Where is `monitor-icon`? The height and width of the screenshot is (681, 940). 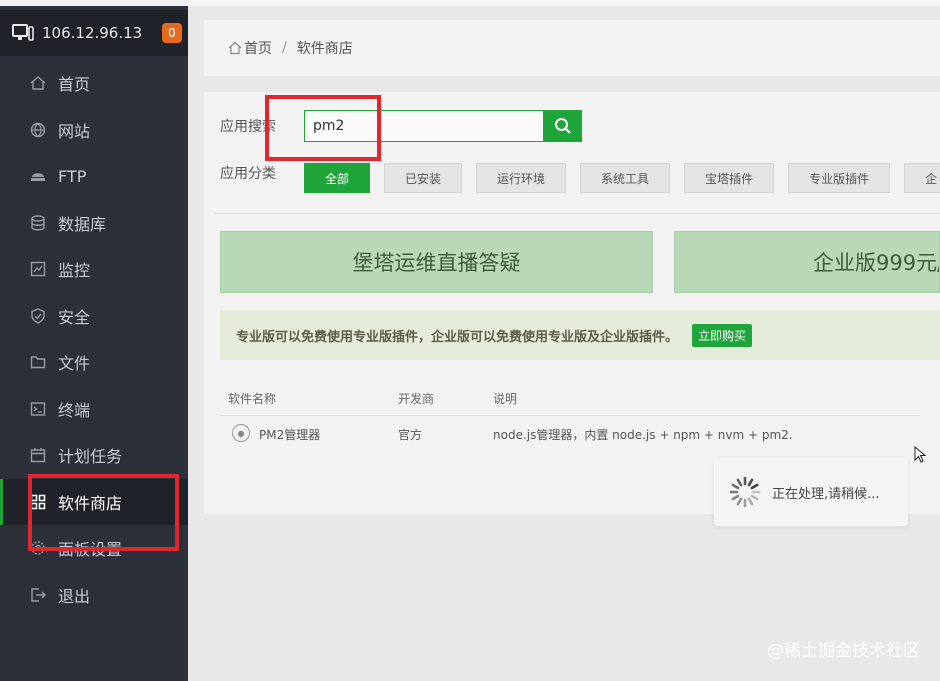
monitor-icon is located at coordinates (38, 269).